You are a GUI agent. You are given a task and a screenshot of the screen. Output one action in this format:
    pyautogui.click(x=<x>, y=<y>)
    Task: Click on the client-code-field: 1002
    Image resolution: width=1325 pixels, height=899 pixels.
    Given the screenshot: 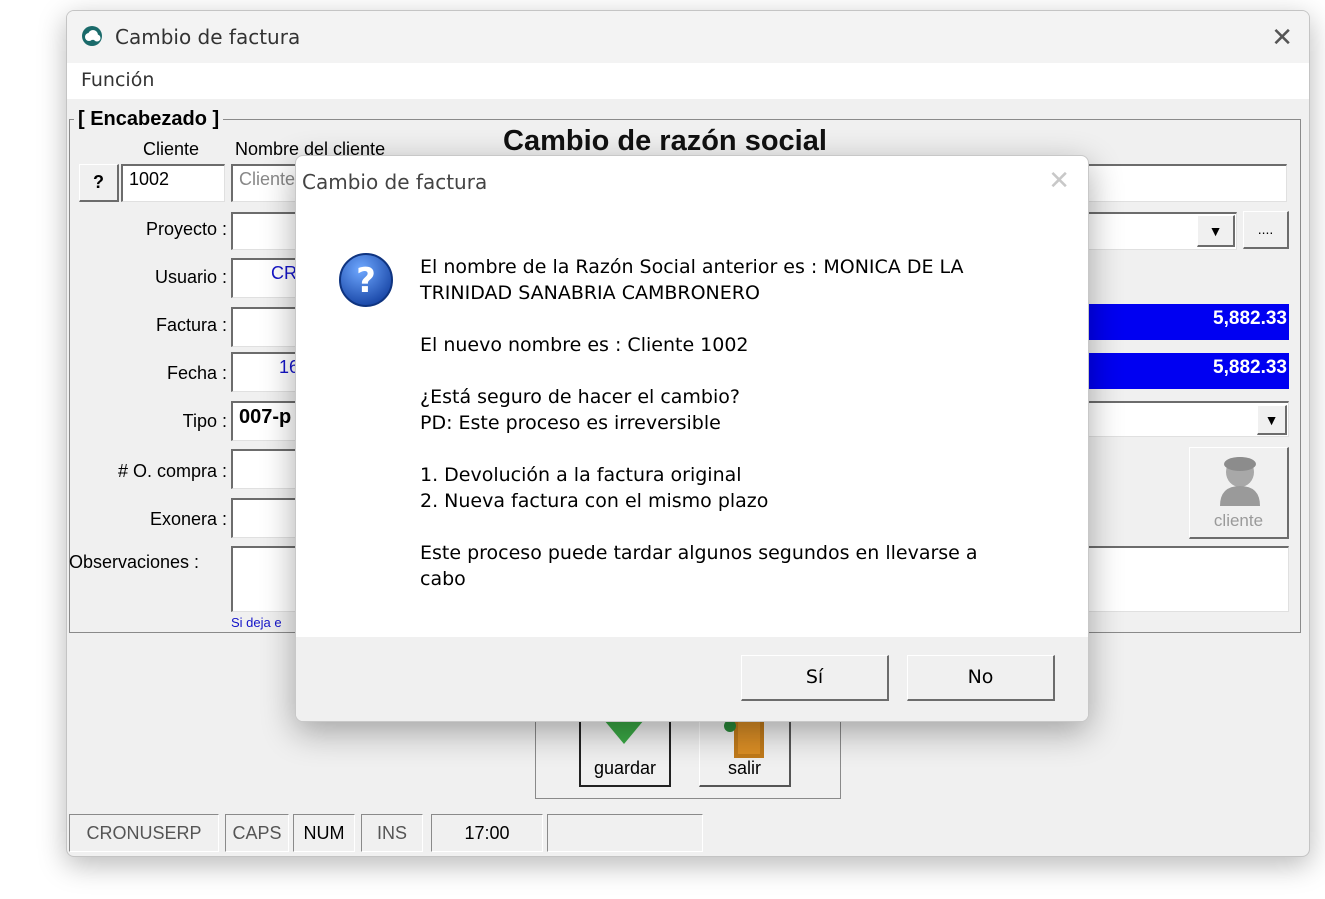 What is the action you would take?
    pyautogui.click(x=173, y=183)
    